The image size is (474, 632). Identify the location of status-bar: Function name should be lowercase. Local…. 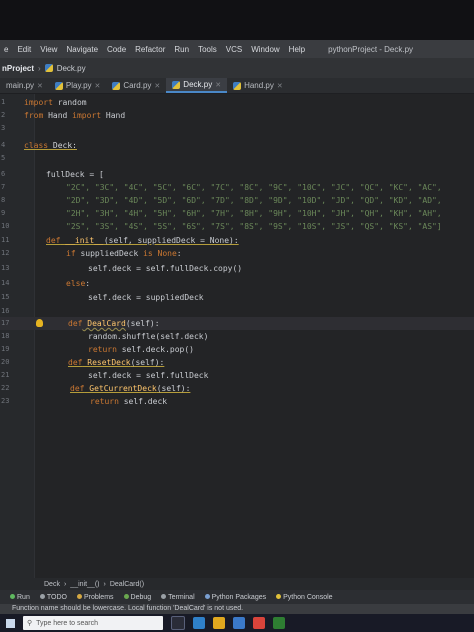
(237, 609).